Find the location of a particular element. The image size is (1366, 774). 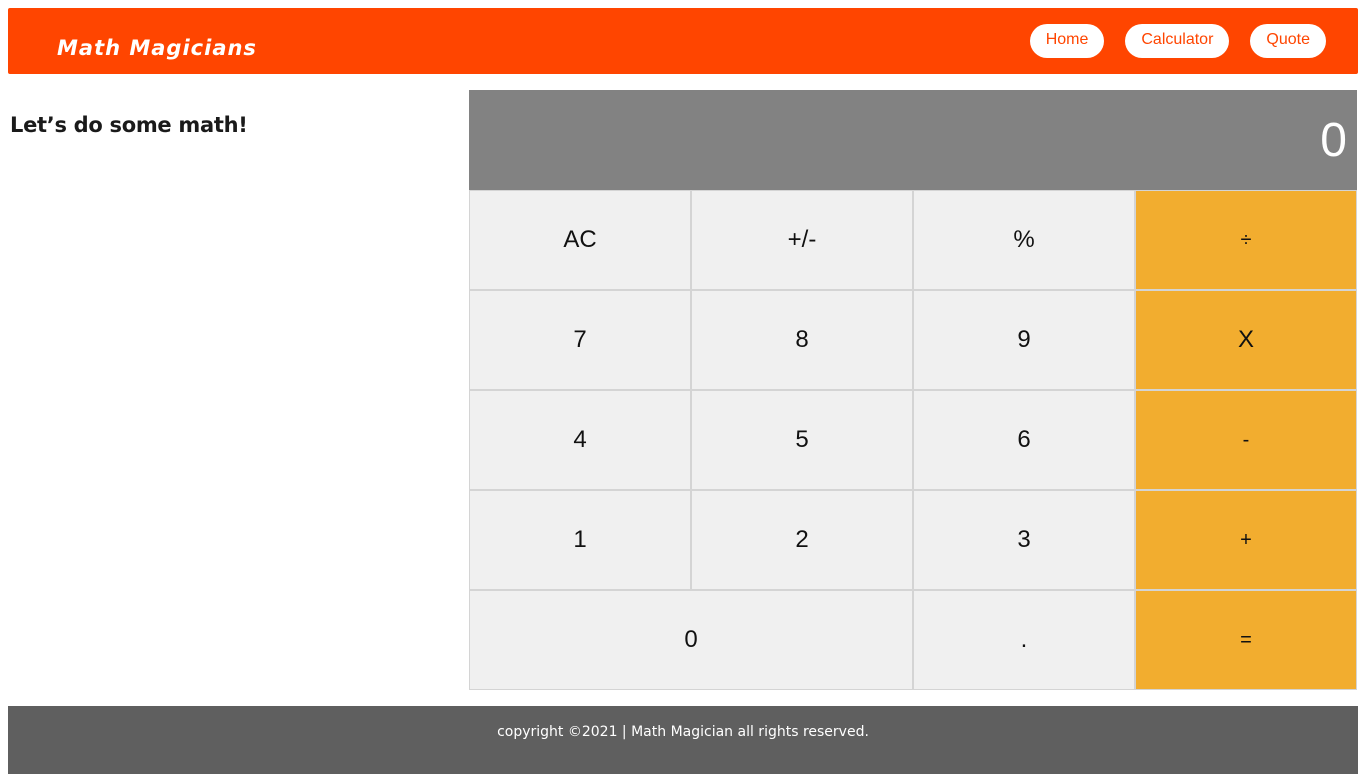

divide-button: ÷ is located at coordinates (1246, 240).